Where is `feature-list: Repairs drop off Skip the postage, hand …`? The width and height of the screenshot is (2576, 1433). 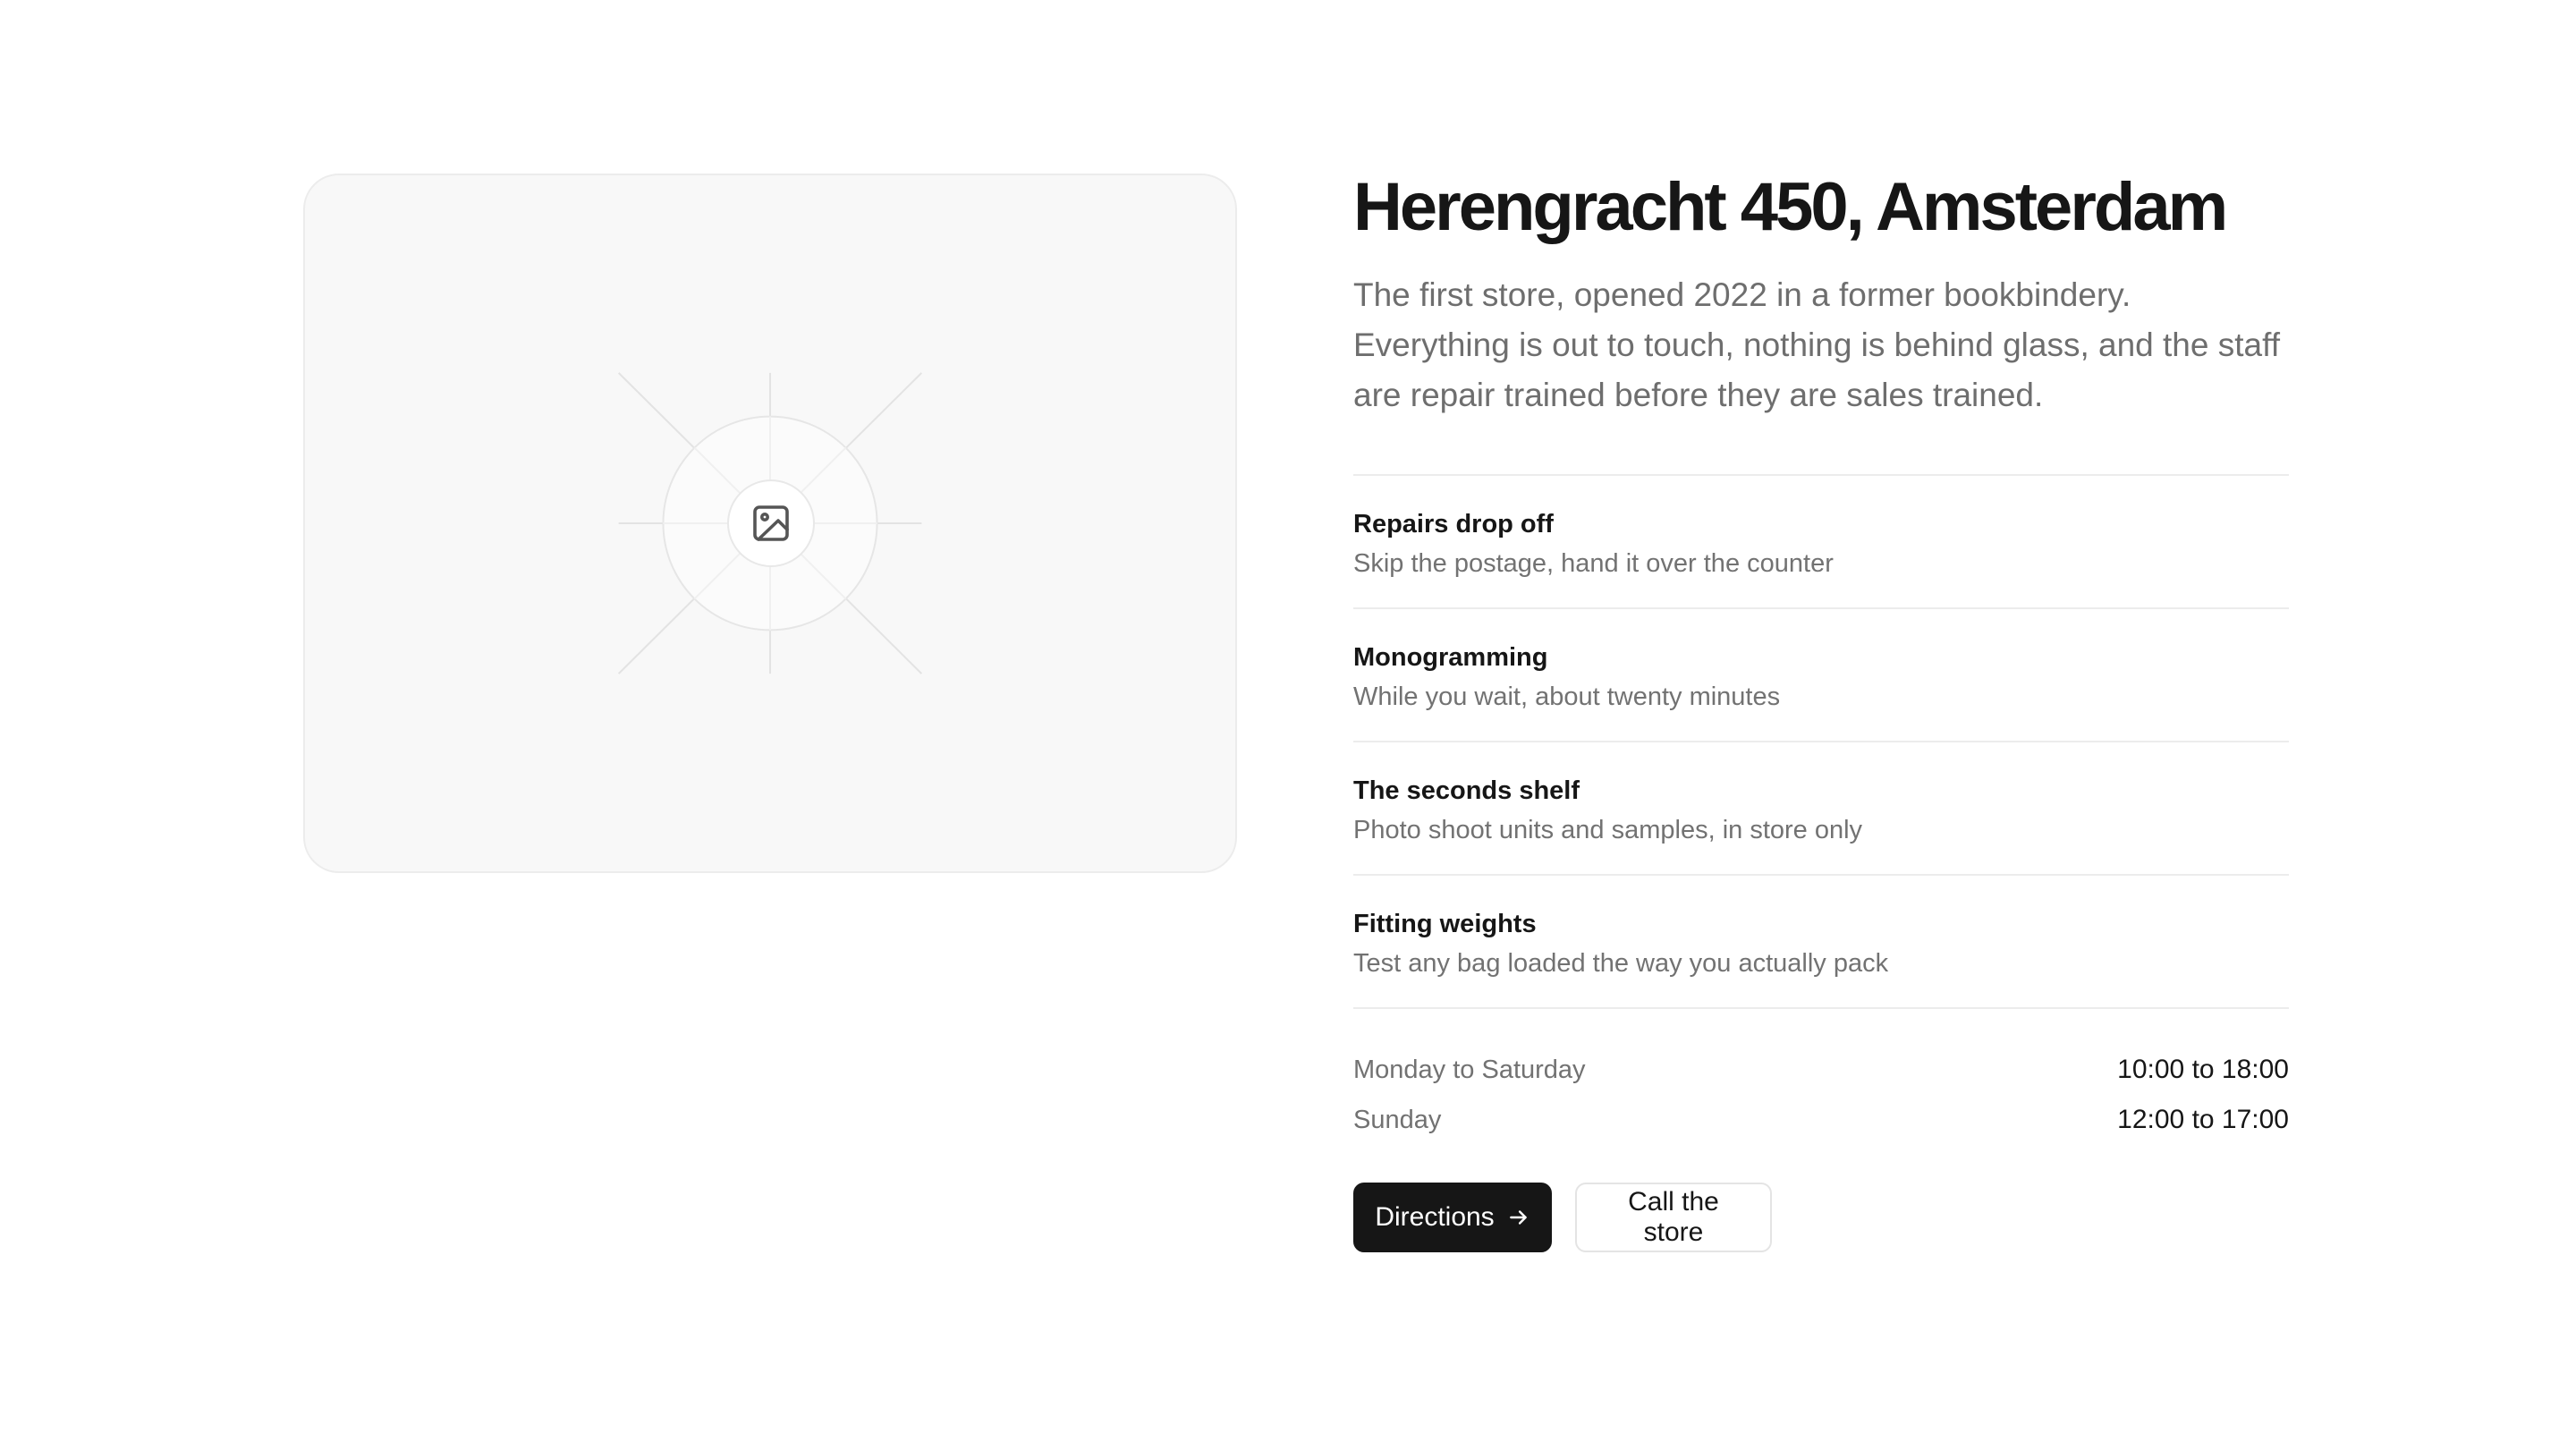 feature-list: Repairs drop off Skip the postage, hand … is located at coordinates (1821, 741).